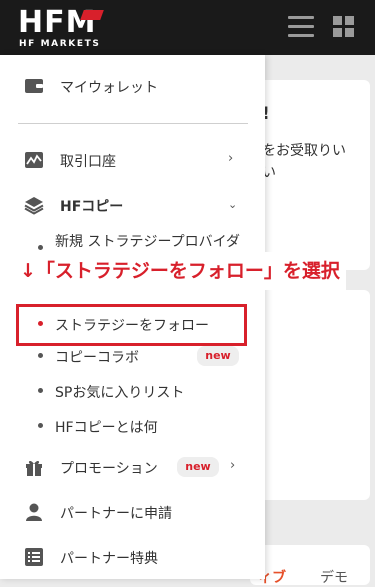  Describe the element at coordinates (132, 160) in the screenshot. I see `menu-item-trading-account: 取引口座 ›` at that location.